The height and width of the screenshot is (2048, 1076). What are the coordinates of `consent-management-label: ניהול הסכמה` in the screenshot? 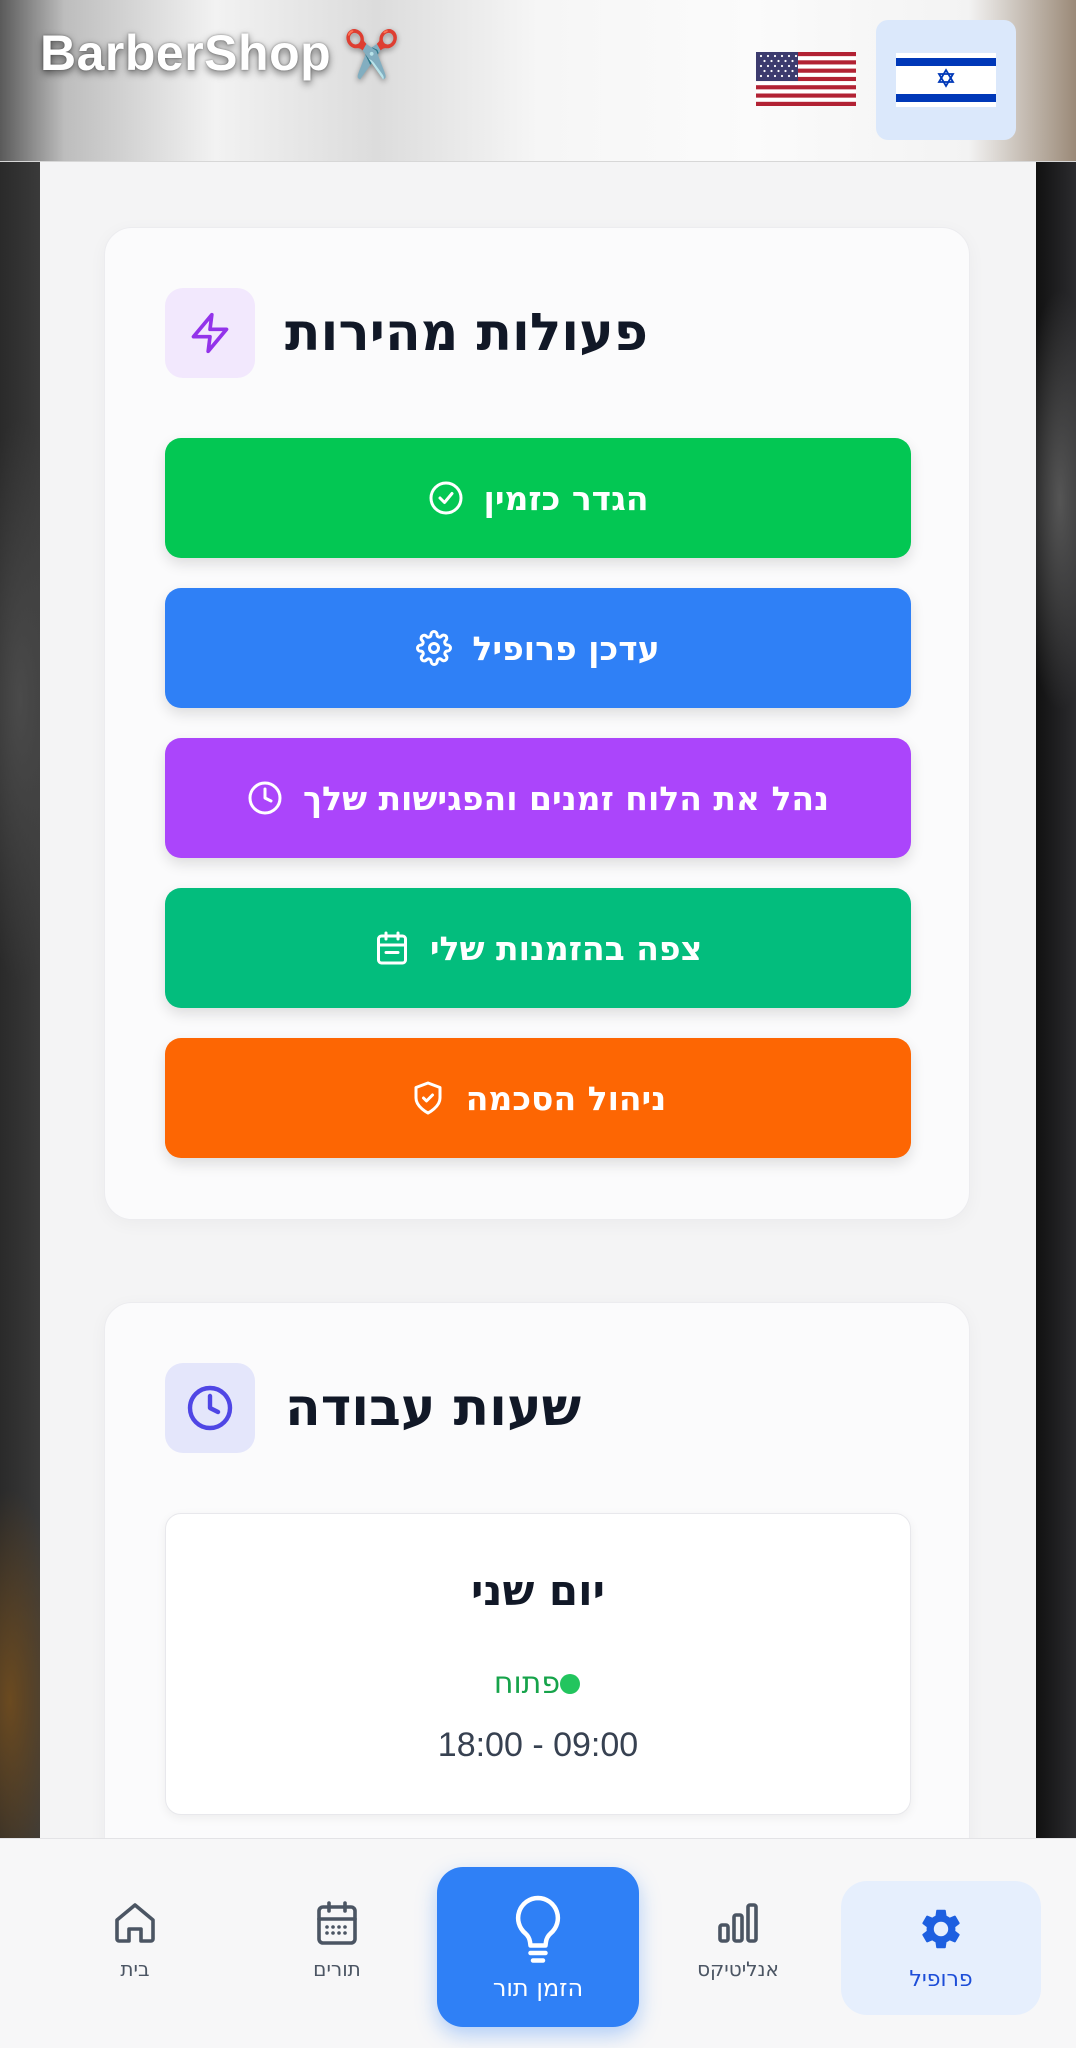 It's located at (566, 1098).